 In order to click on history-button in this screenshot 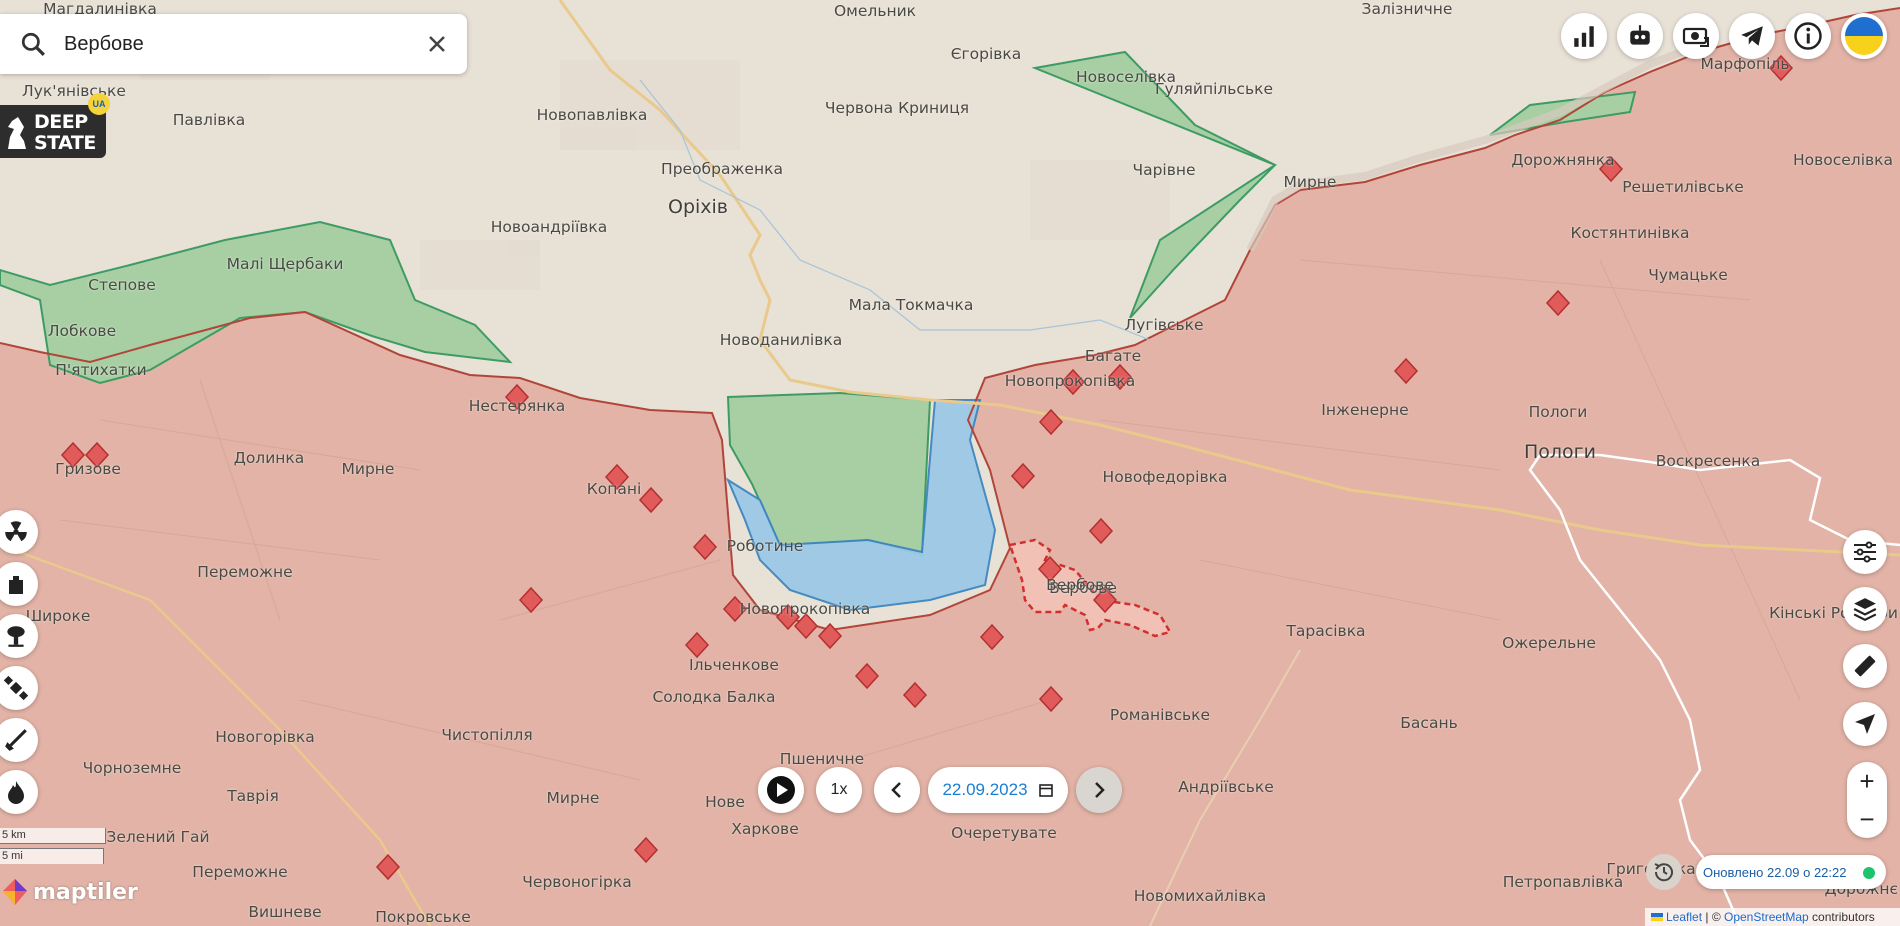, I will do `click(1664, 872)`.